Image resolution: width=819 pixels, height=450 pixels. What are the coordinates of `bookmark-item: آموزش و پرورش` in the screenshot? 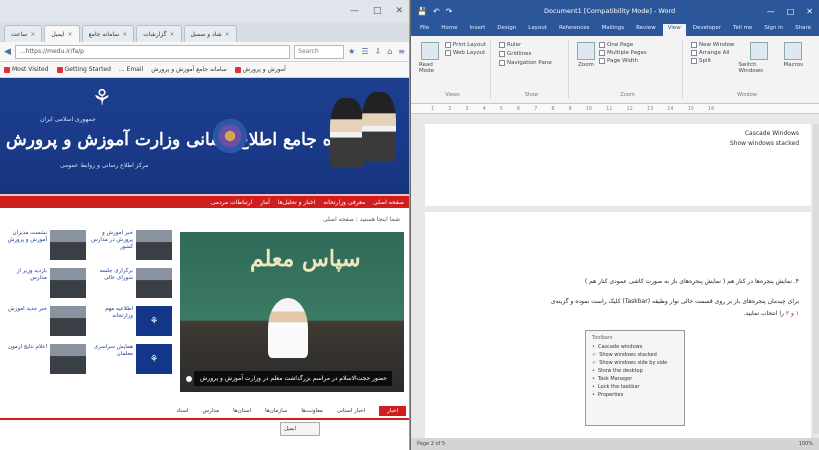 It's located at (260, 69).